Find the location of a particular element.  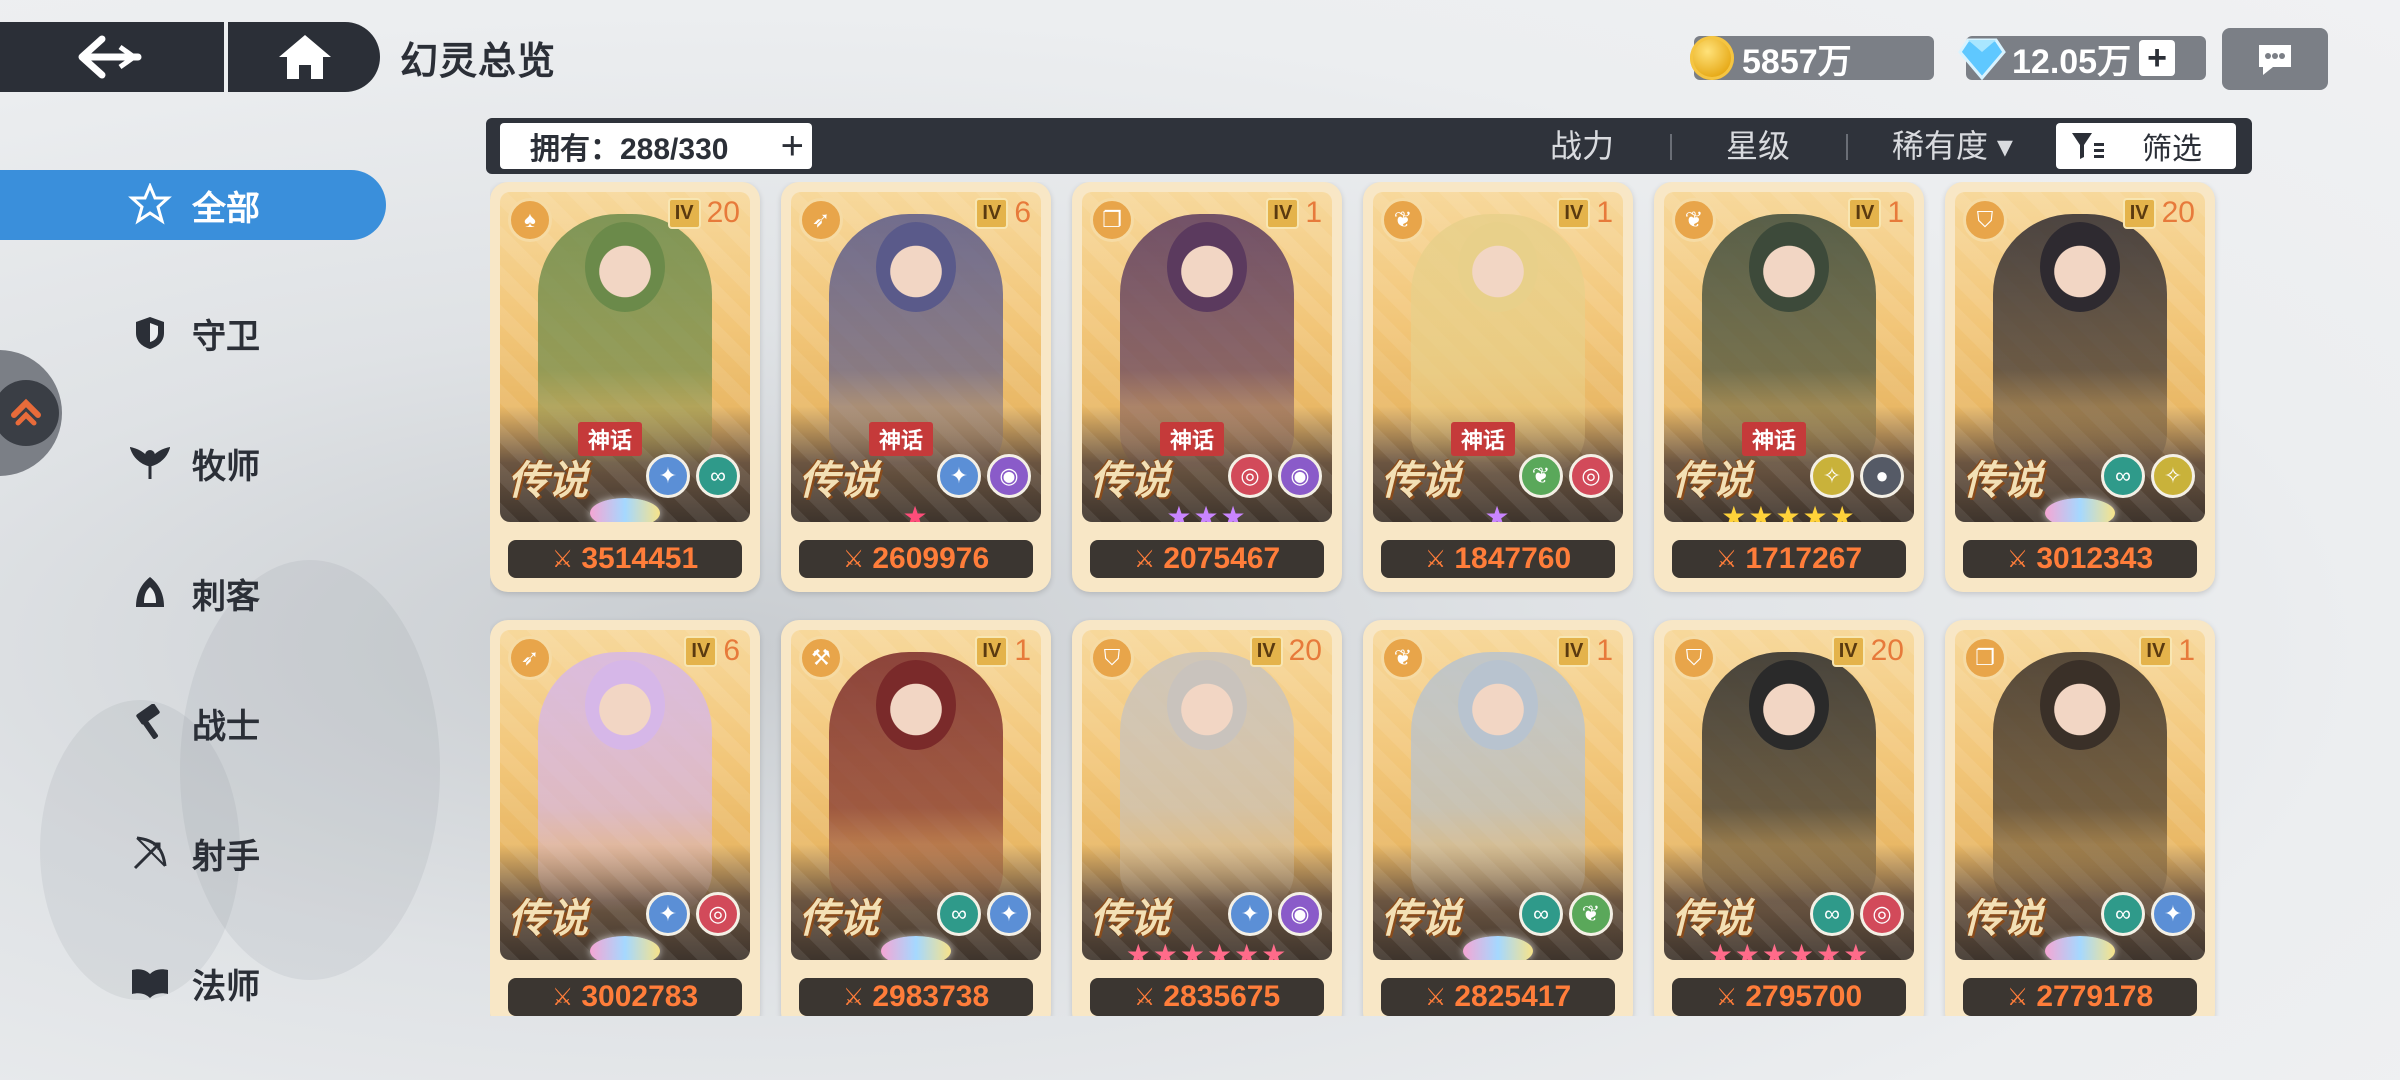

hero-card: ❐ IV 1 传说 ∞ ✦ ⚔ 2779178 is located at coordinates (2080, 818).